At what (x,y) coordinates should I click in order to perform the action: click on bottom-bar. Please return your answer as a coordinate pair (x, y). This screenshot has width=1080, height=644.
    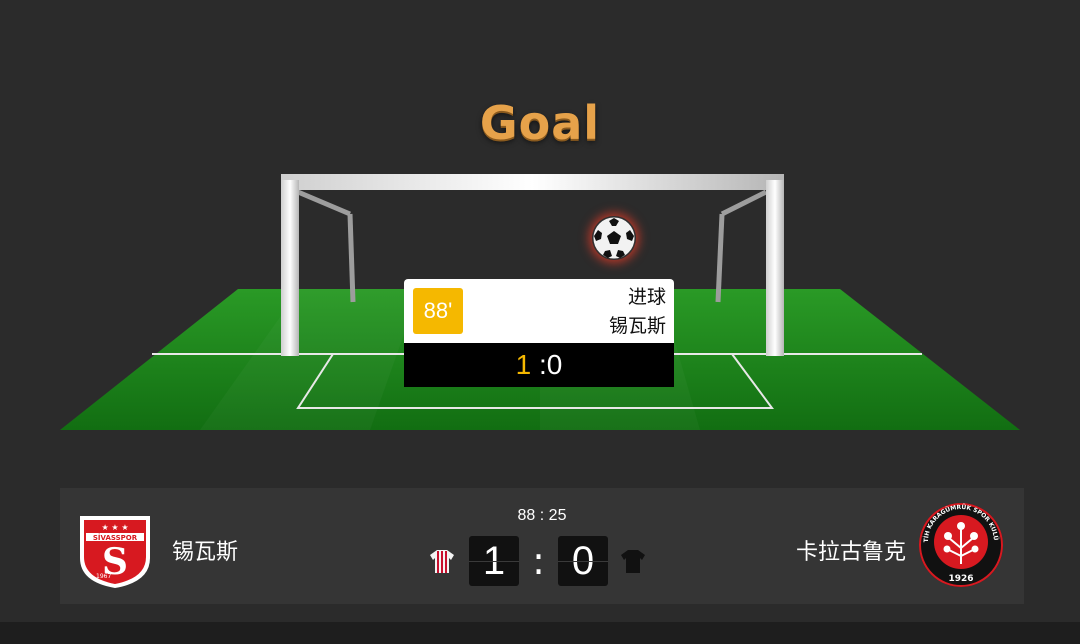
    Looking at the image, I should click on (540, 633).